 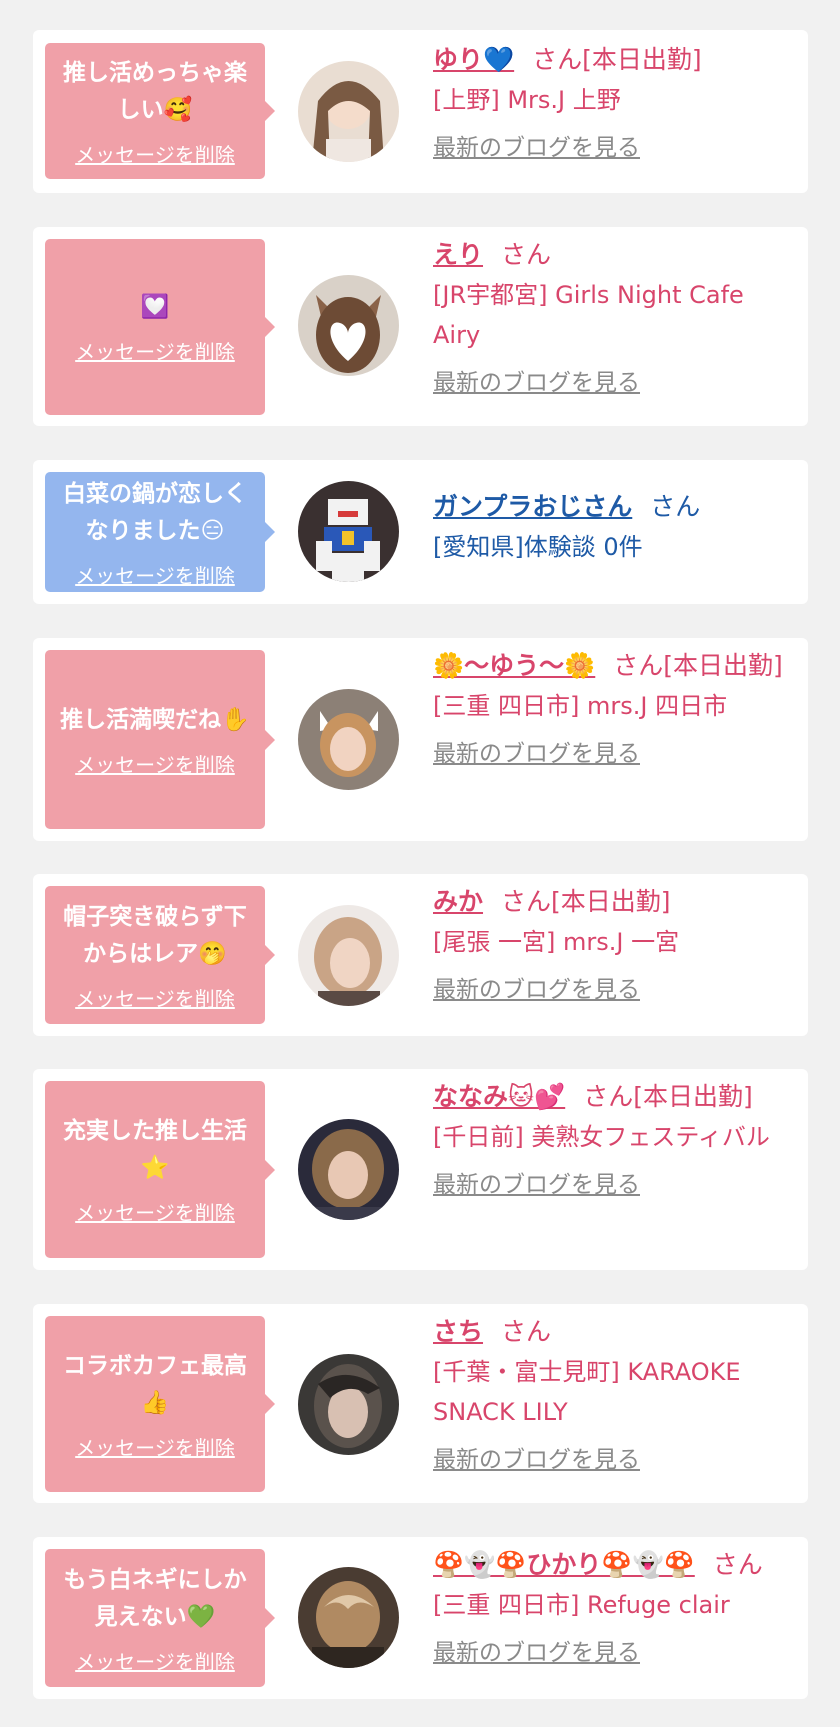 What do you see at coordinates (473, 59) in the screenshot?
I see `profile-name-link: ゆり💙` at bounding box center [473, 59].